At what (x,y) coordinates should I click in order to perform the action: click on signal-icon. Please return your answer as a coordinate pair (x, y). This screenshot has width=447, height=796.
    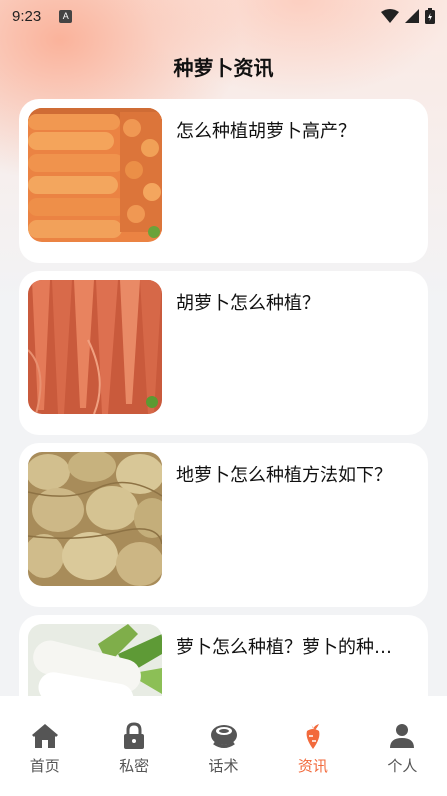
    Looking at the image, I should click on (412, 16).